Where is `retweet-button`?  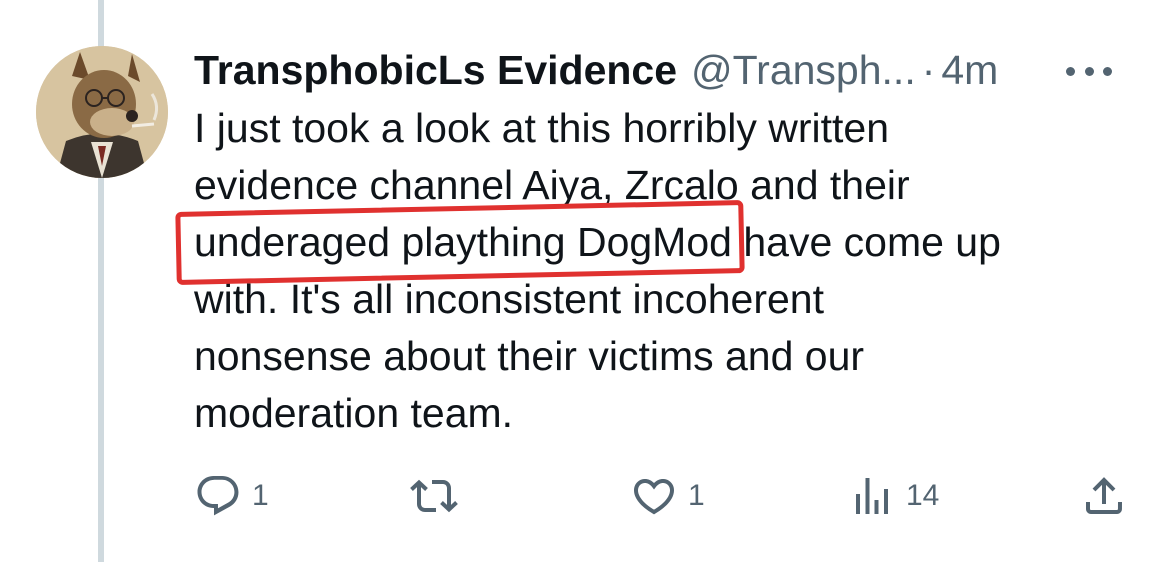 retweet-button is located at coordinates (439, 496).